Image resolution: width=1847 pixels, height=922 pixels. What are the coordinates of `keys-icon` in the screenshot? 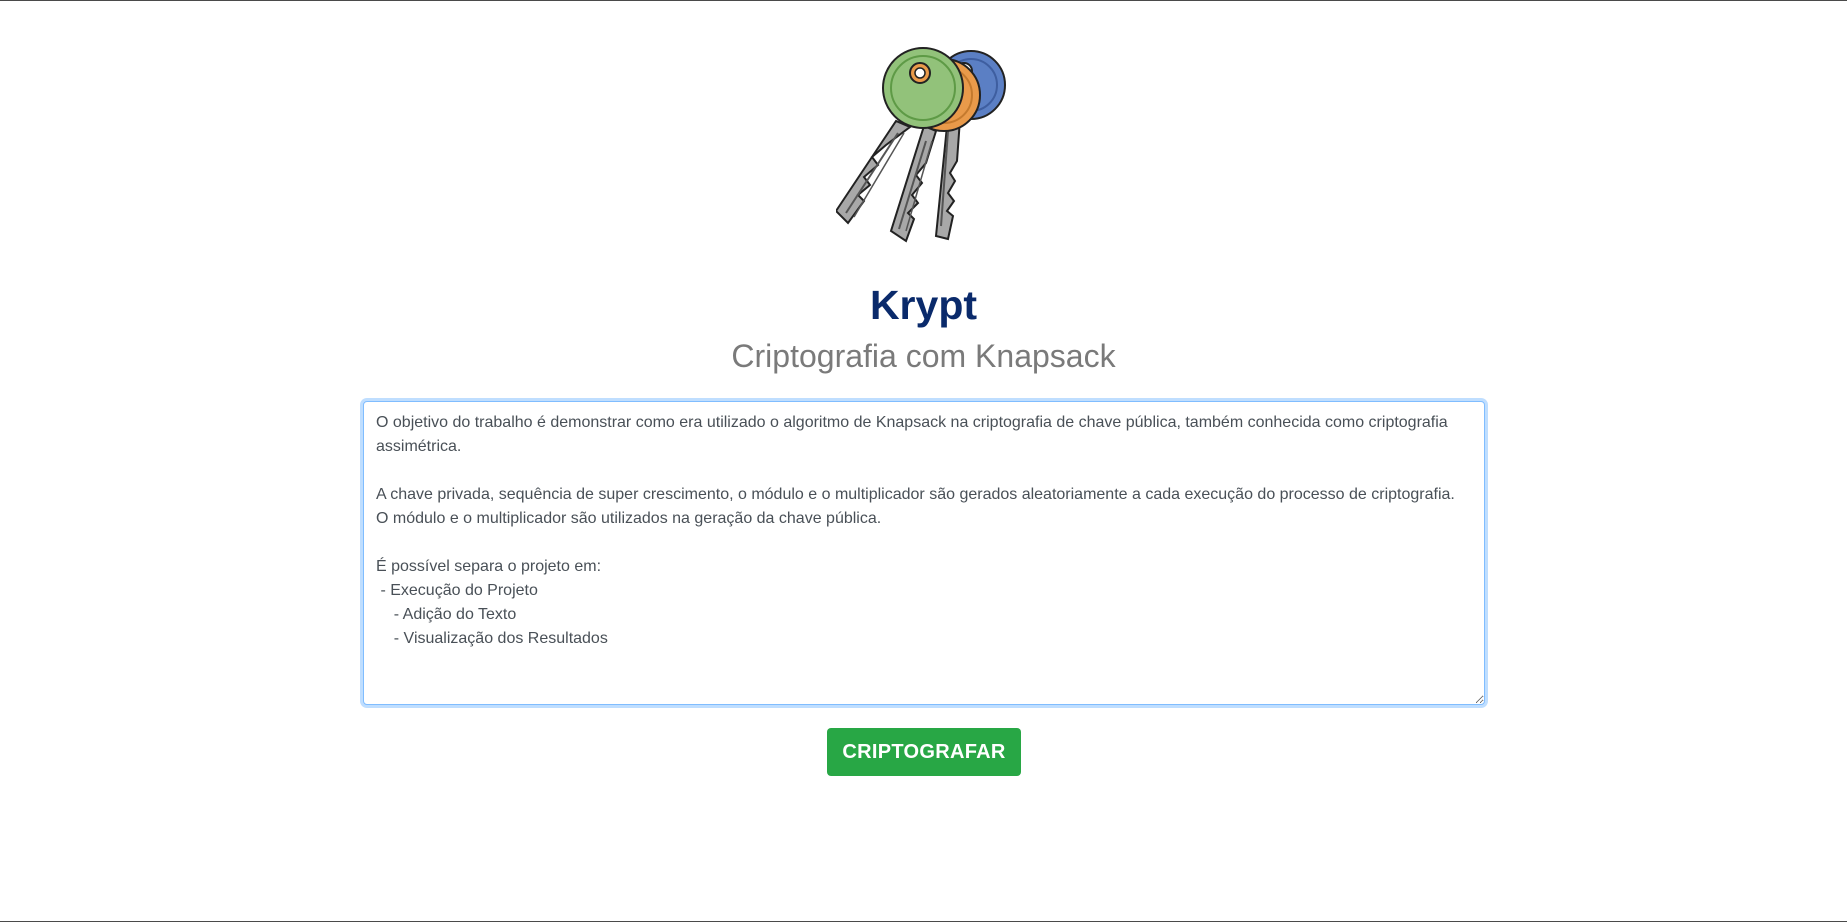 It's located at (921, 145).